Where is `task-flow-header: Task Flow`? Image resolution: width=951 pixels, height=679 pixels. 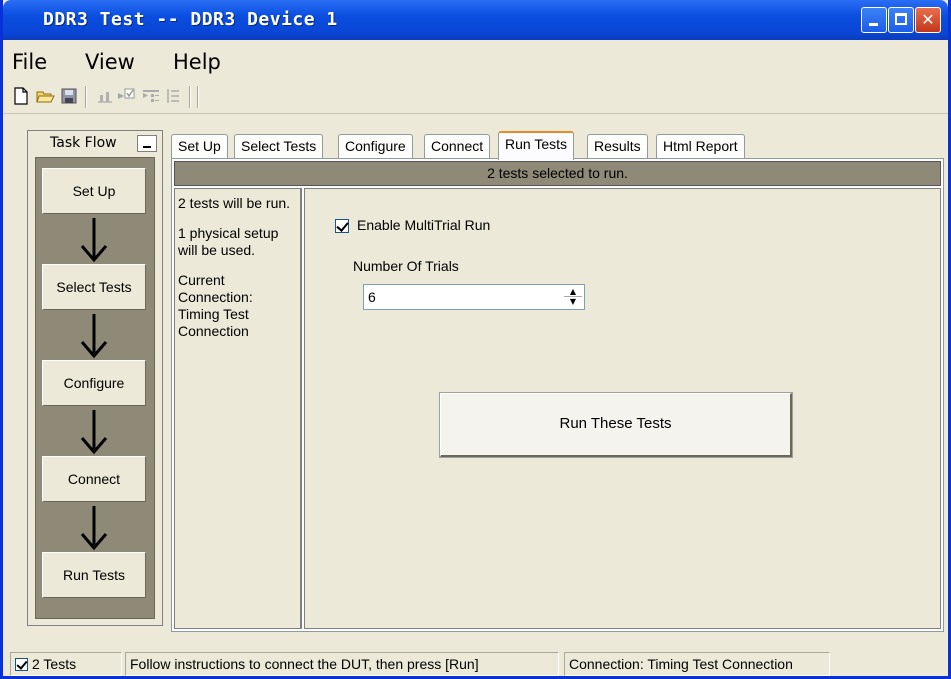 task-flow-header: Task Flow is located at coordinates (95, 143).